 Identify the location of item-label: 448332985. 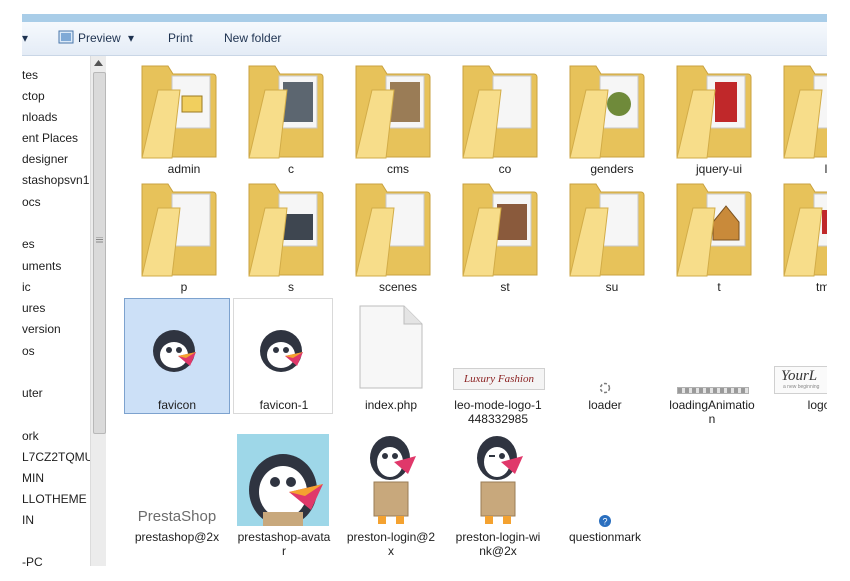
(498, 419).